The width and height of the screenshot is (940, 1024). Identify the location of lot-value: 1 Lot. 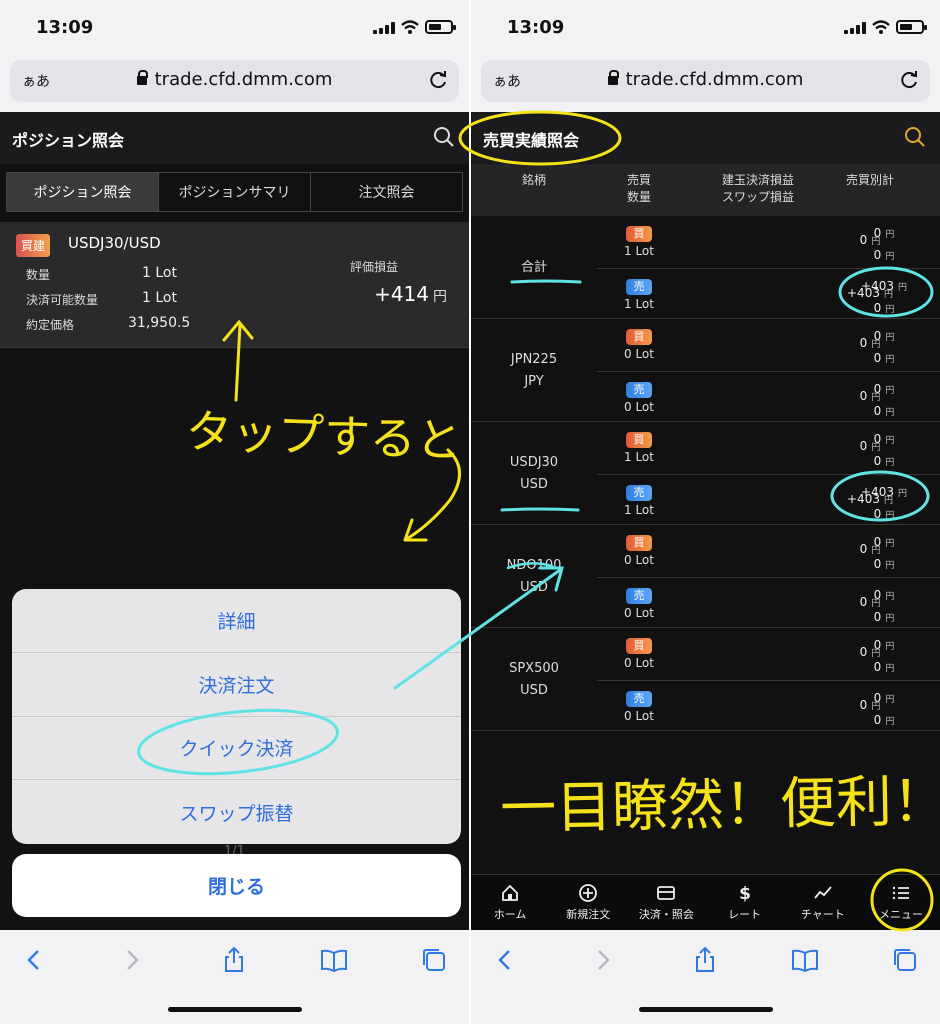
(639, 510).